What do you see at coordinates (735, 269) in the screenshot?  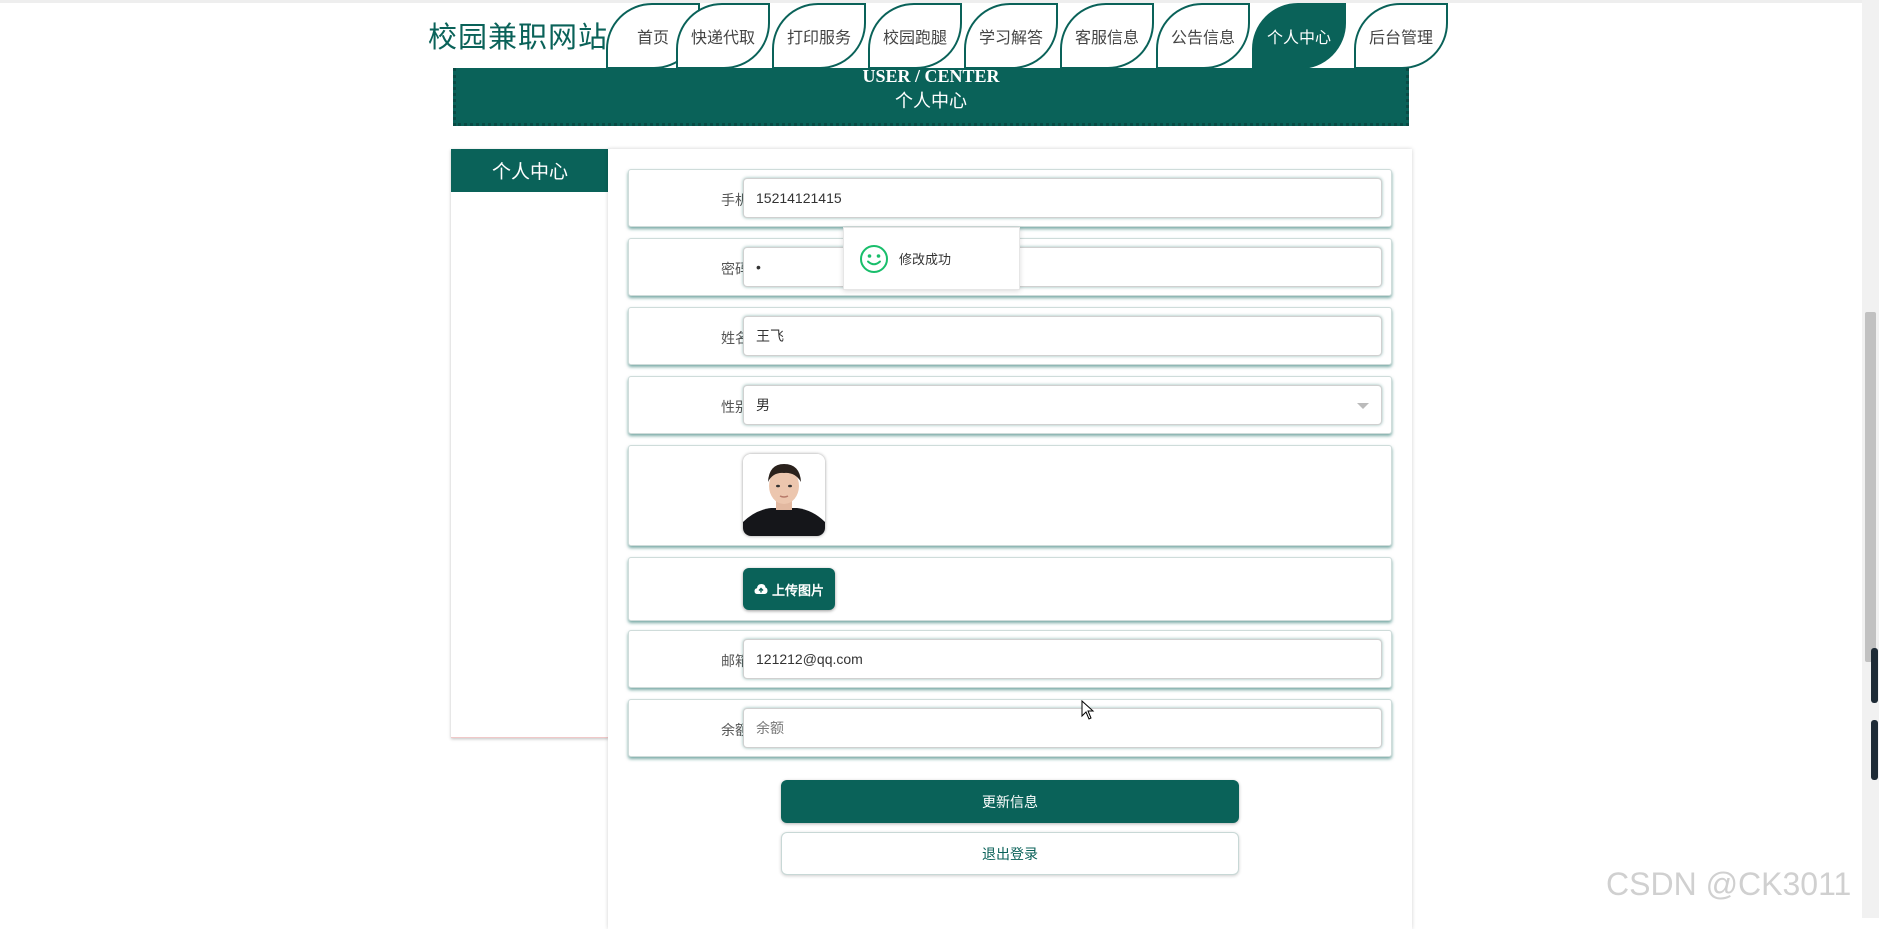 I see `password-label: 密码` at bounding box center [735, 269].